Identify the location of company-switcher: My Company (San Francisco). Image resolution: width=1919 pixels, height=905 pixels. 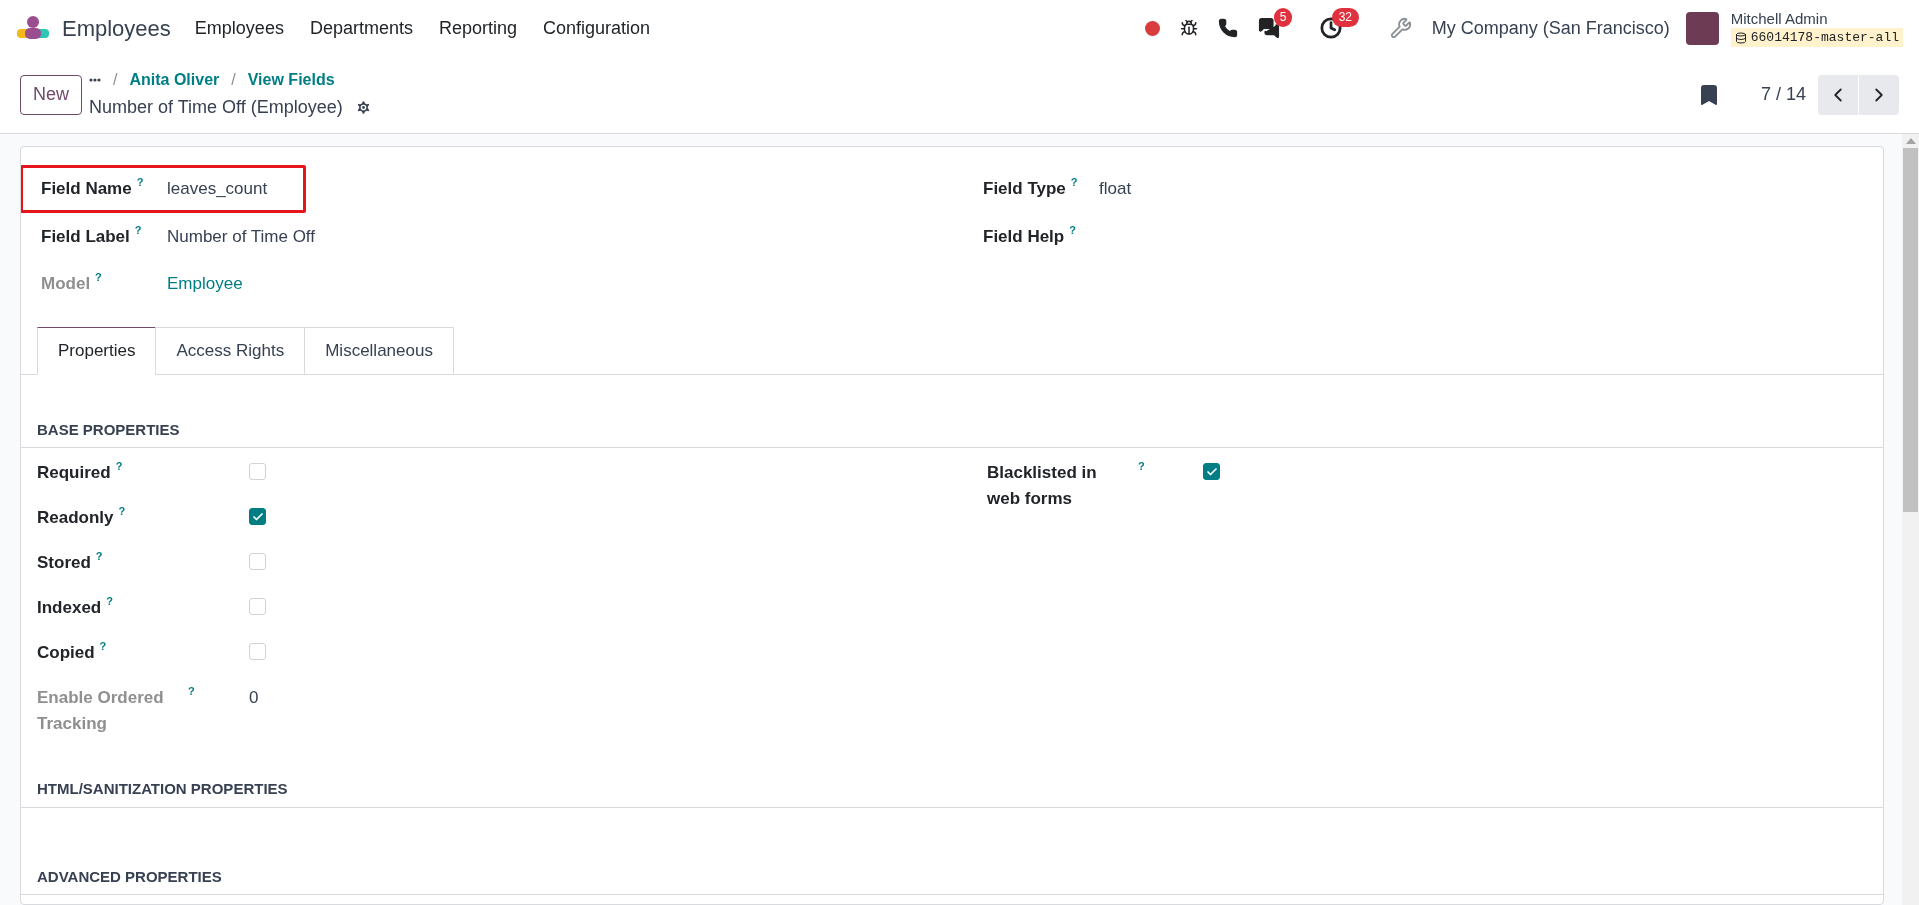
(1550, 28).